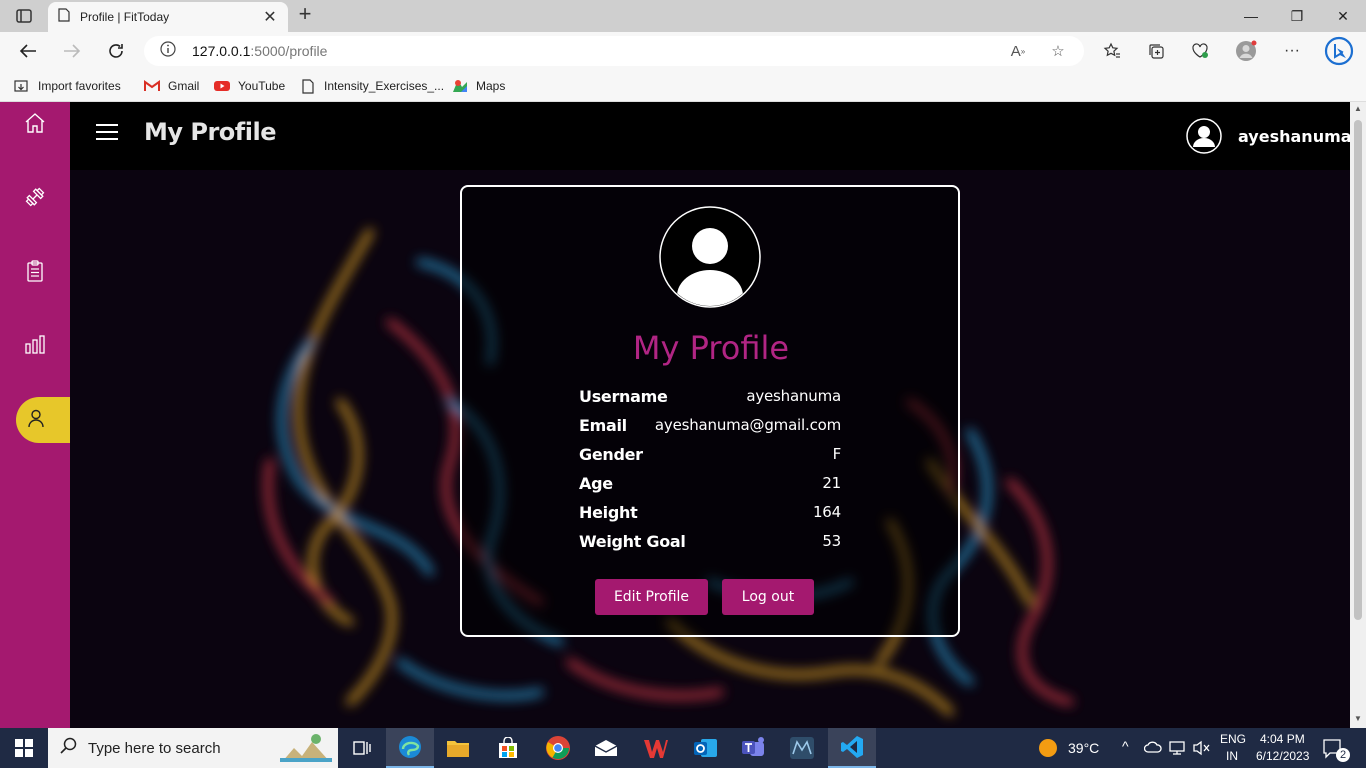 Image resolution: width=1366 pixels, height=768 pixels. I want to click on maps-icon, so click(460, 86).